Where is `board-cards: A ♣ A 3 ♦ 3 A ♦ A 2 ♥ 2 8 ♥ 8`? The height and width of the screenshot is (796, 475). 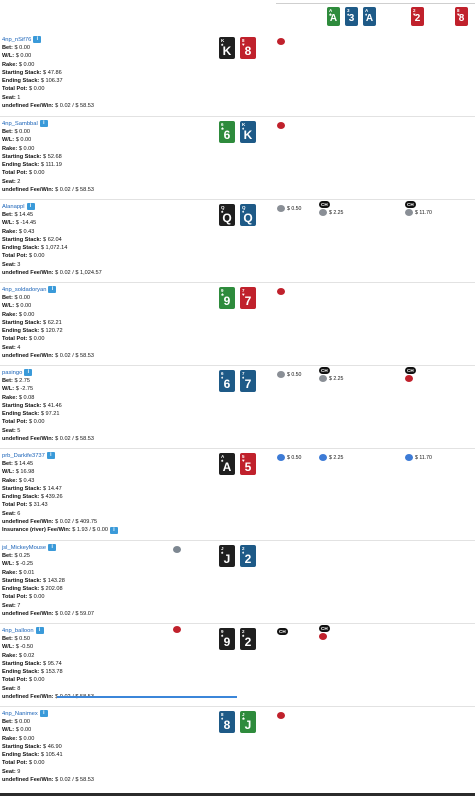 board-cards: A ♣ A 3 ♦ 3 A ♦ A 2 ♥ 2 8 ♥ 8 is located at coordinates (237, 16).